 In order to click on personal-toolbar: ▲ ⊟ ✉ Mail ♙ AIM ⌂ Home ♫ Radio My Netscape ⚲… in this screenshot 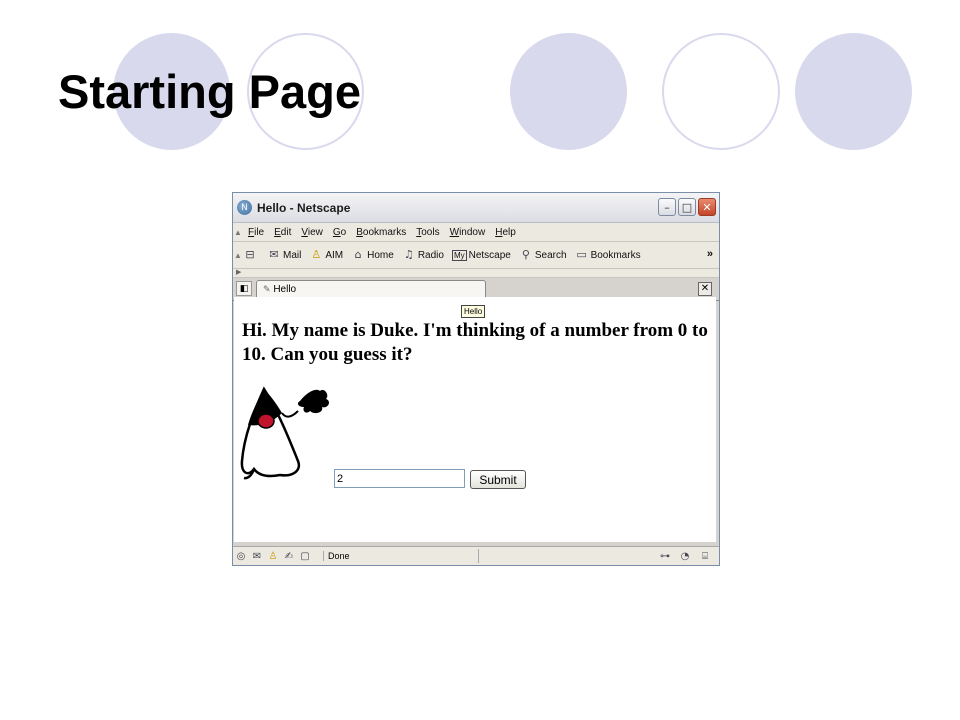, I will do `click(476, 255)`.